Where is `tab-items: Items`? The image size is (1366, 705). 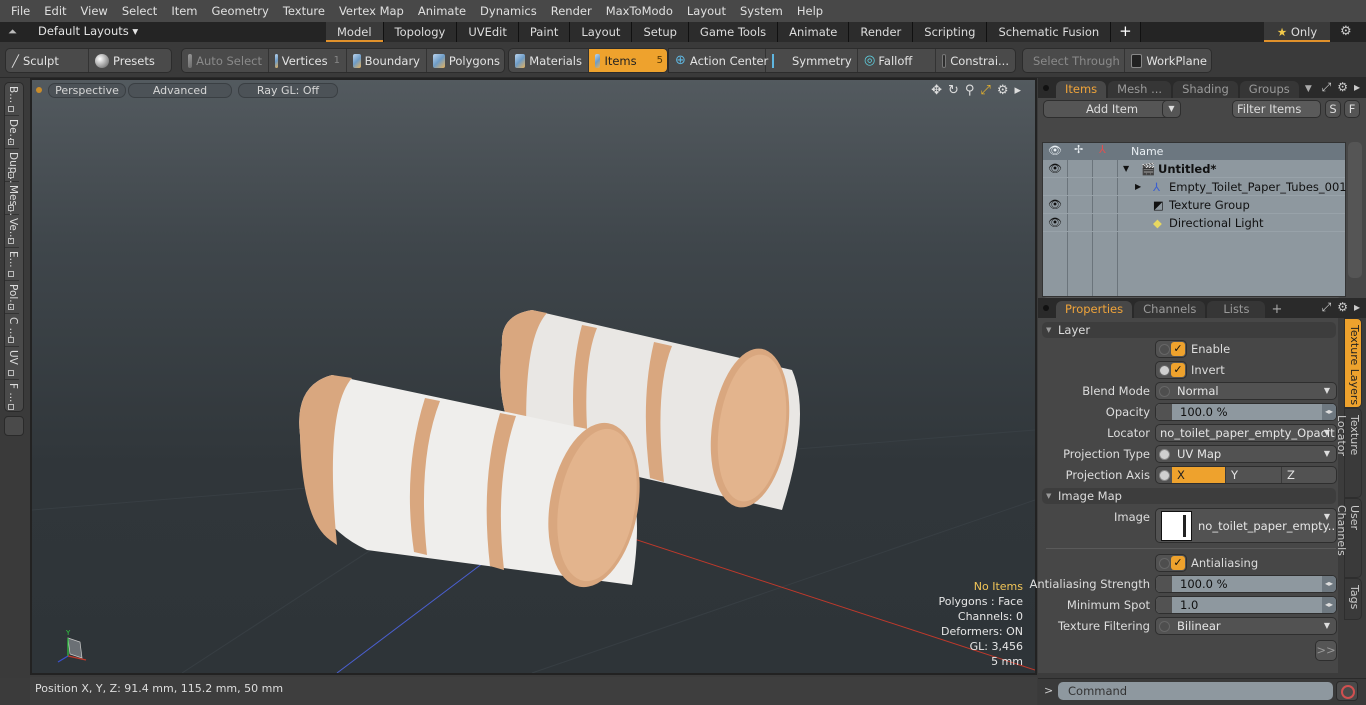 tab-items: Items is located at coordinates (1081, 89).